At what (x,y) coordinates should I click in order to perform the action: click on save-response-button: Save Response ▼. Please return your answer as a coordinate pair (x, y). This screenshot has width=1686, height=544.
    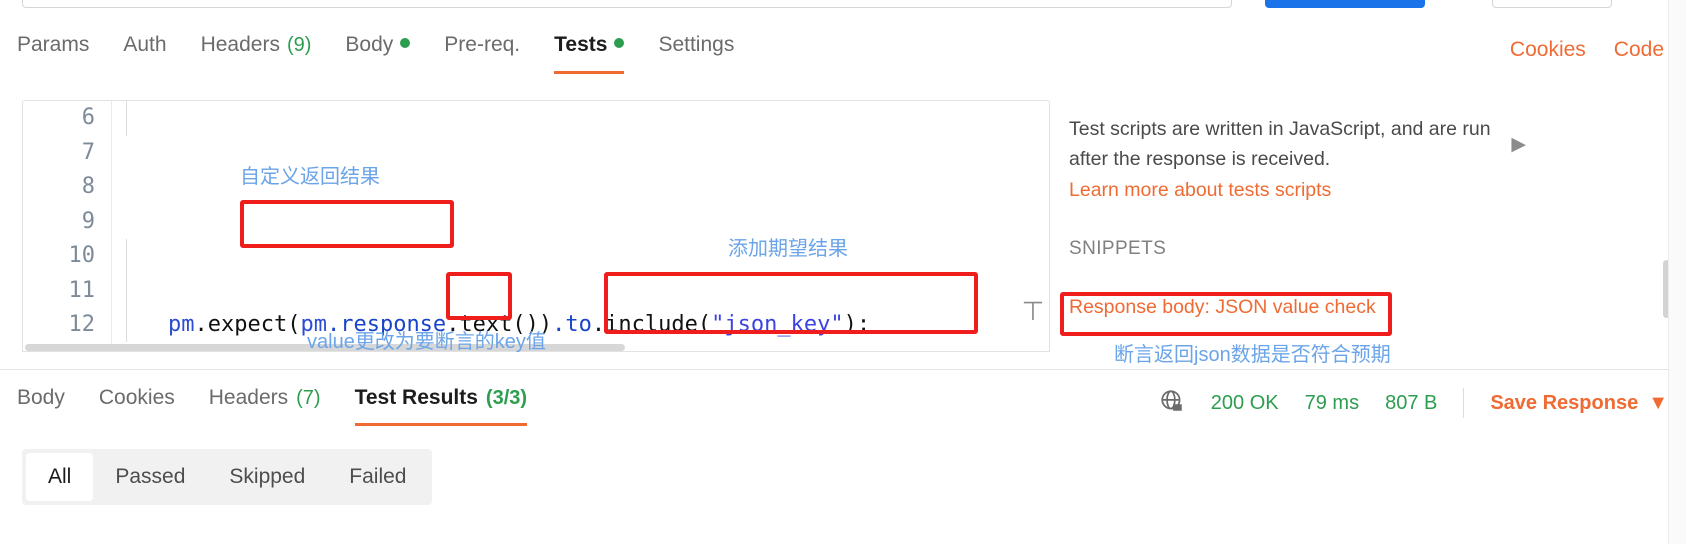
    Looking at the image, I should click on (1579, 403).